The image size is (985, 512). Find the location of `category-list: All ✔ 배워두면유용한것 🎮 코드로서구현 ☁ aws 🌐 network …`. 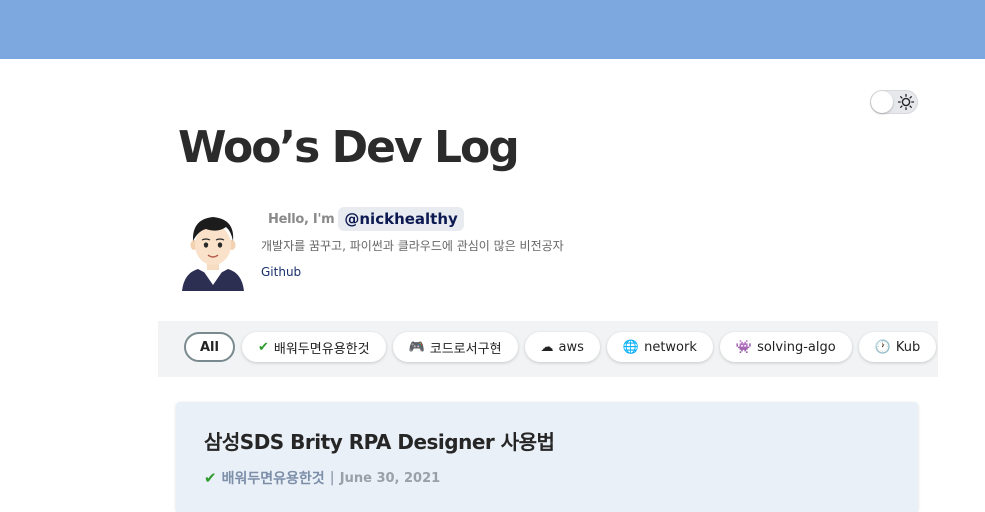

category-list: All ✔ 배워두면유용한것 🎮 코드로서구현 ☁ aws 🌐 network … is located at coordinates (560, 347).